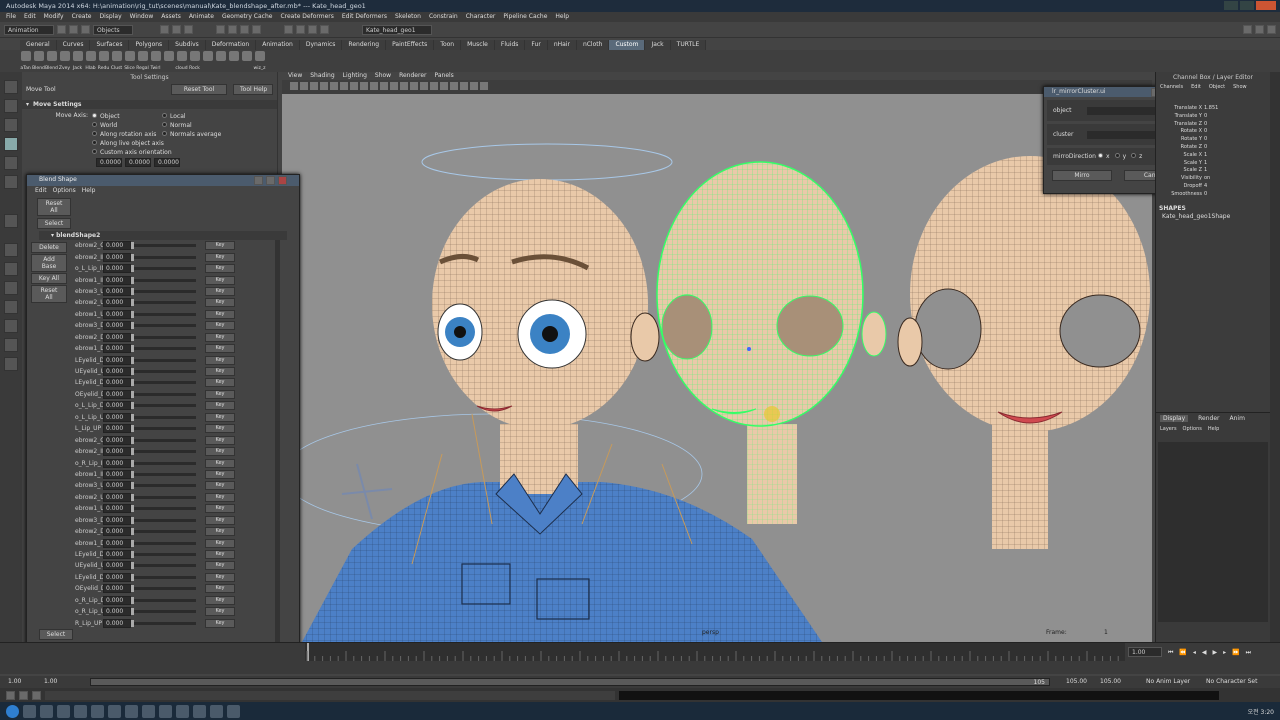  Describe the element at coordinates (414, 86) in the screenshot. I see `smooth-shade-icon` at that location.